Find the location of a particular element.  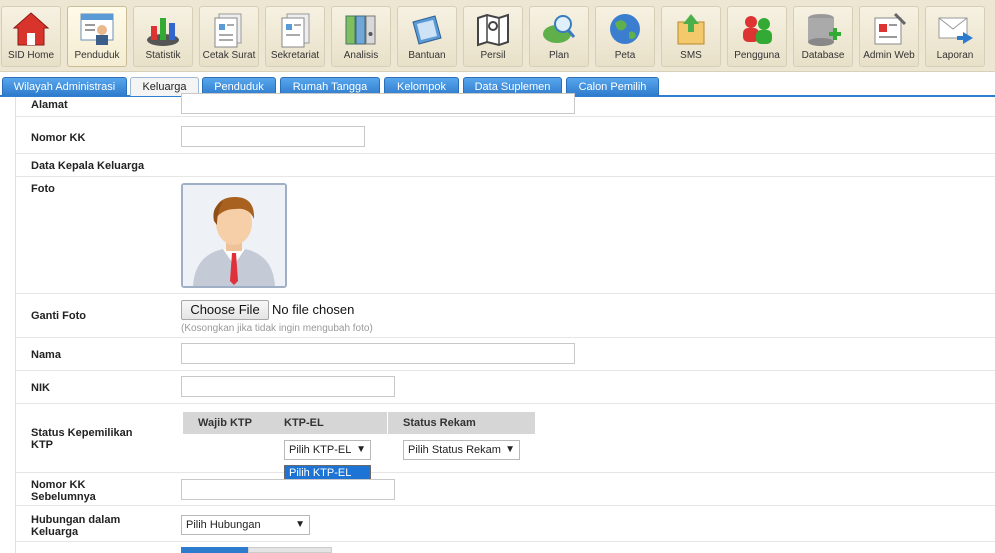

status-ktp-label: Status Kepemilikan KTP is located at coordinates (82, 439).